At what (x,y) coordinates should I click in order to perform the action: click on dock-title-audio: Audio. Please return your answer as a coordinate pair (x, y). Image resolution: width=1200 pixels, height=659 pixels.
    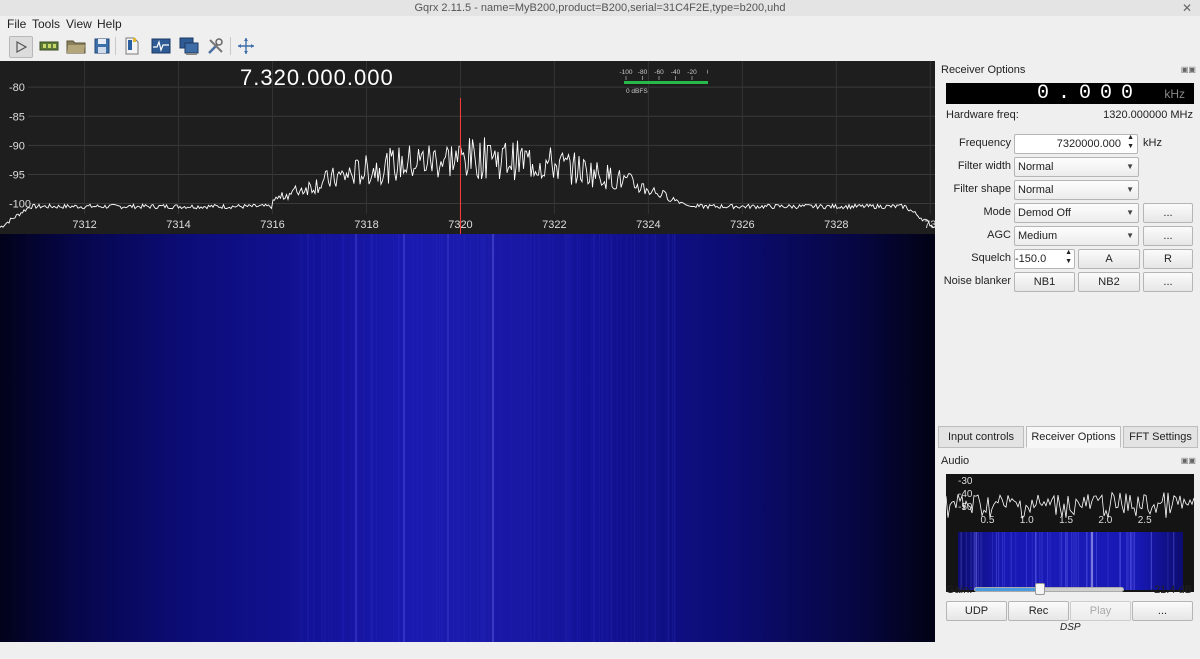
    Looking at the image, I should click on (955, 461).